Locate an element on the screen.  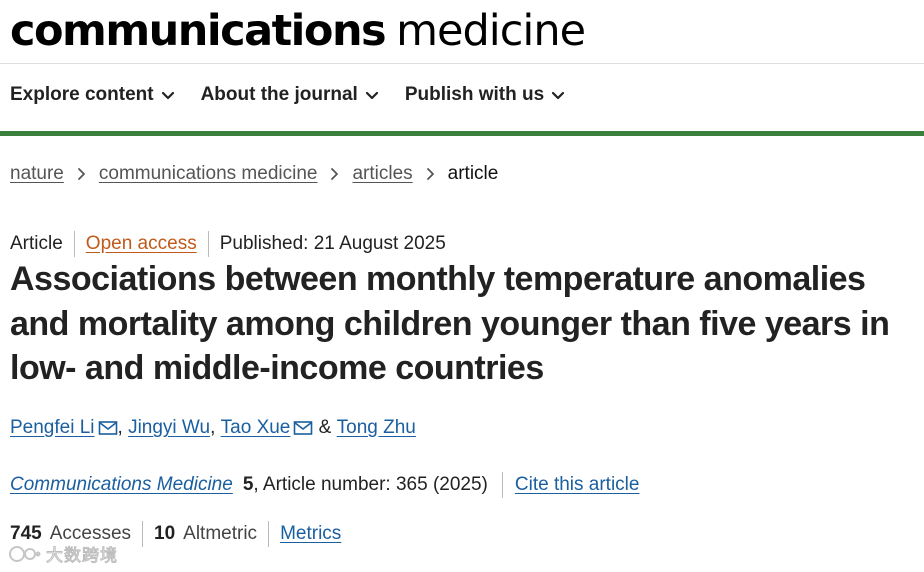
journal-logo: communications medicine is located at coordinates (298, 32).